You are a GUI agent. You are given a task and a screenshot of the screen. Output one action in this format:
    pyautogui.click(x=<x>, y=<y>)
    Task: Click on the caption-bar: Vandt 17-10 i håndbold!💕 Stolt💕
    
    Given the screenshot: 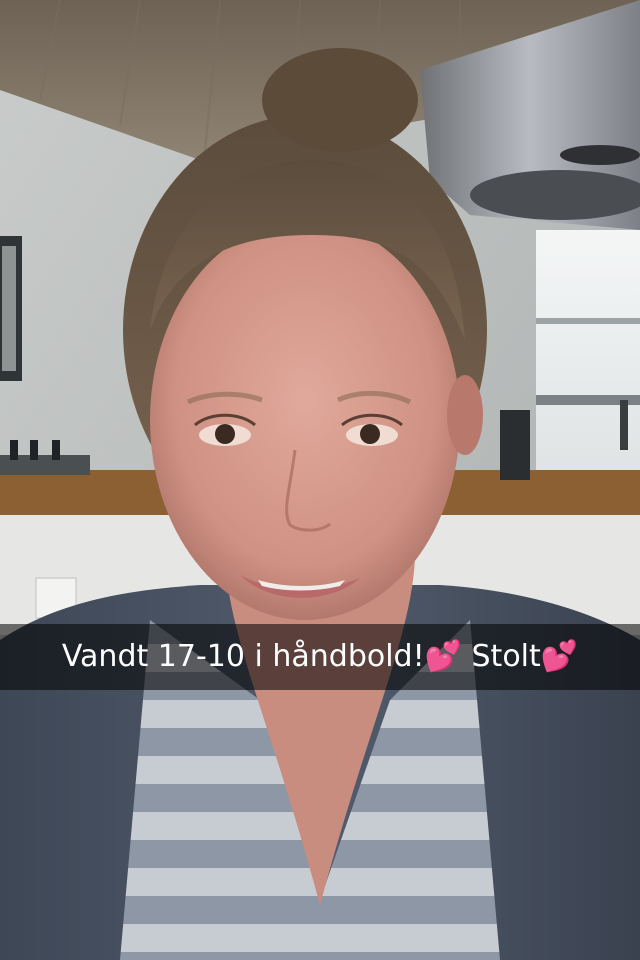 What is the action you would take?
    pyautogui.click(x=320, y=657)
    